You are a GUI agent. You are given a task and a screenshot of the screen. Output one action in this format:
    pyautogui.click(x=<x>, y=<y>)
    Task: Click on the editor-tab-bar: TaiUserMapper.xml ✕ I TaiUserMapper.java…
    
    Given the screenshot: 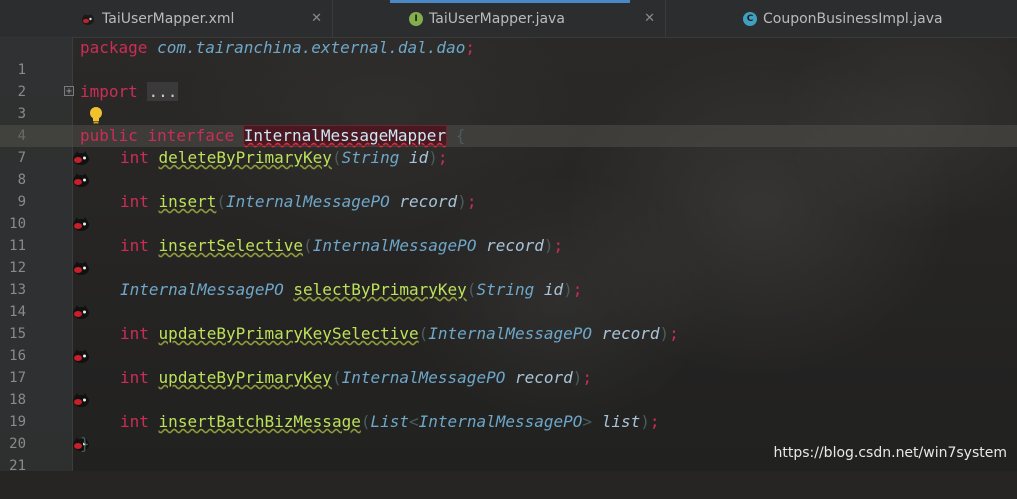 What is the action you would take?
    pyautogui.click(x=508, y=19)
    